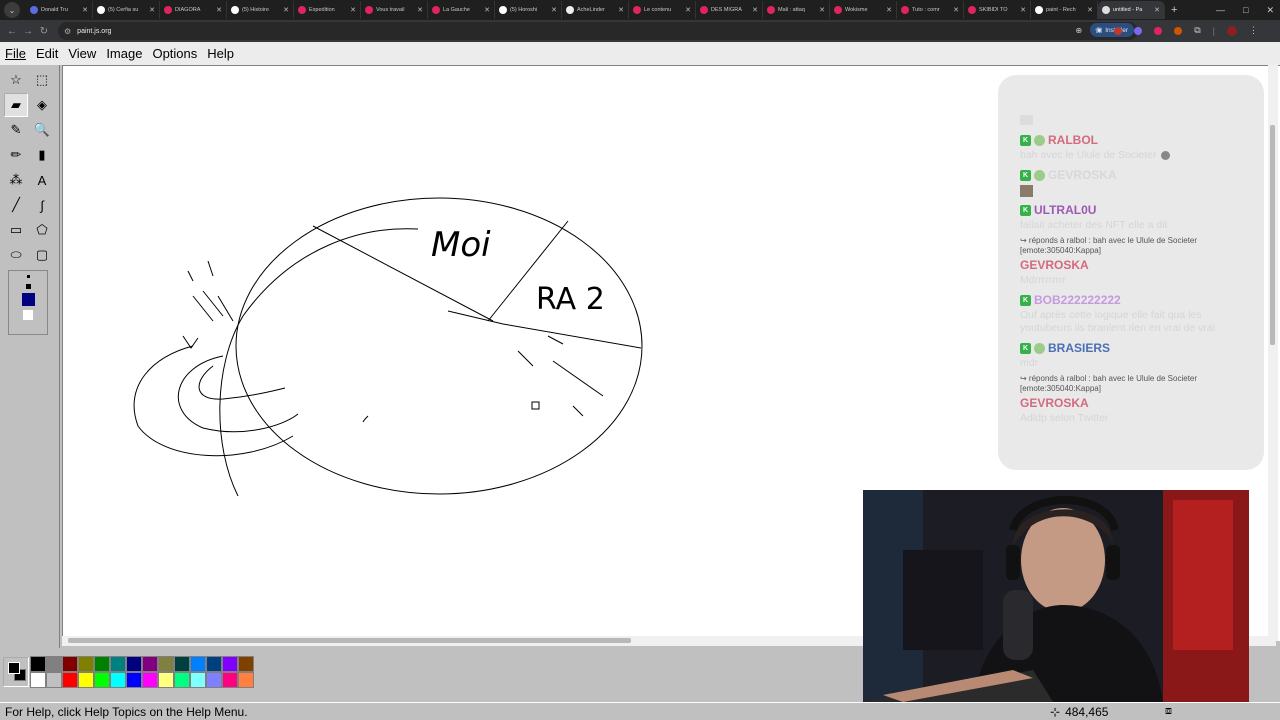 The height and width of the screenshot is (720, 1280). Describe the element at coordinates (16, 80) in the screenshot. I see `free-form-select-tool: ☆` at that location.